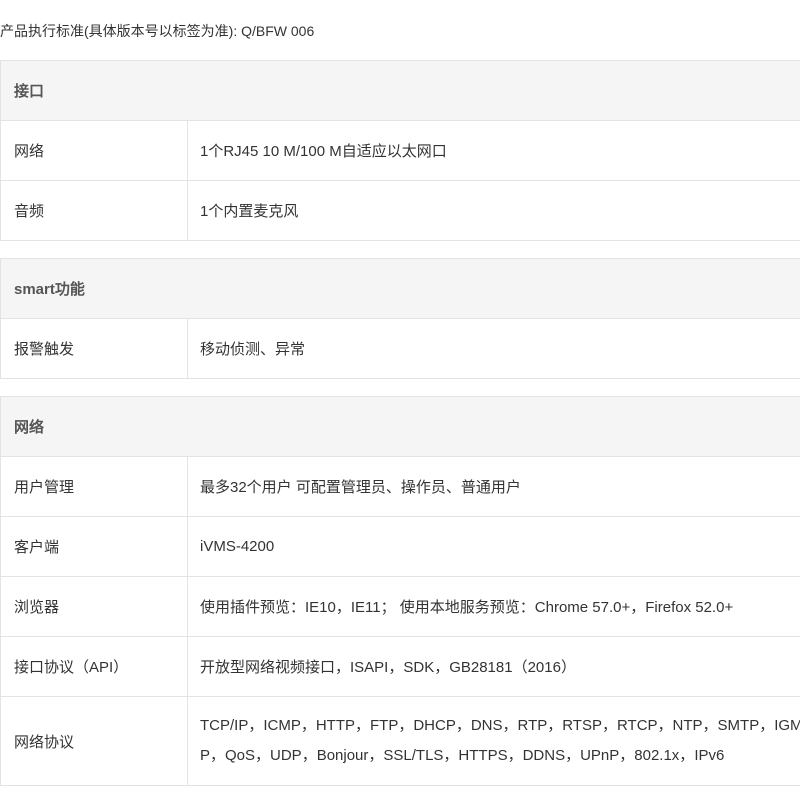  Describe the element at coordinates (400, 289) in the screenshot. I see `section-title: smart功能` at that location.